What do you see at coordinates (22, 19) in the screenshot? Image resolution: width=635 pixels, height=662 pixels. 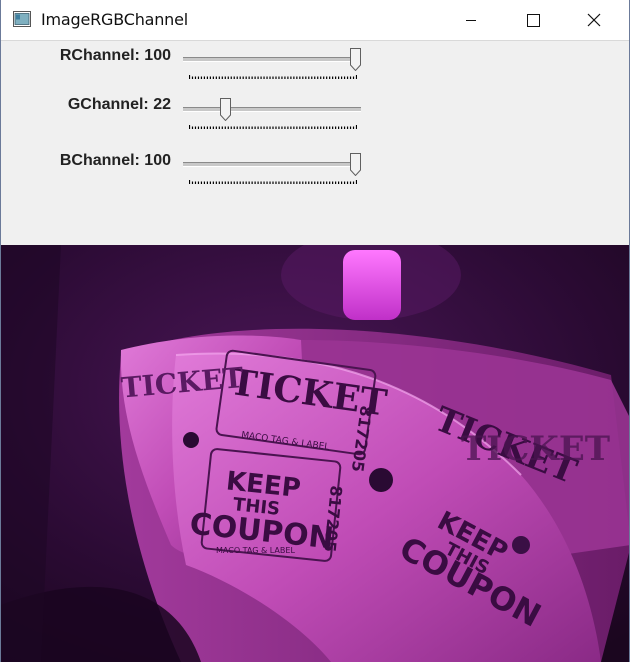 I see `app-window-icon` at bounding box center [22, 19].